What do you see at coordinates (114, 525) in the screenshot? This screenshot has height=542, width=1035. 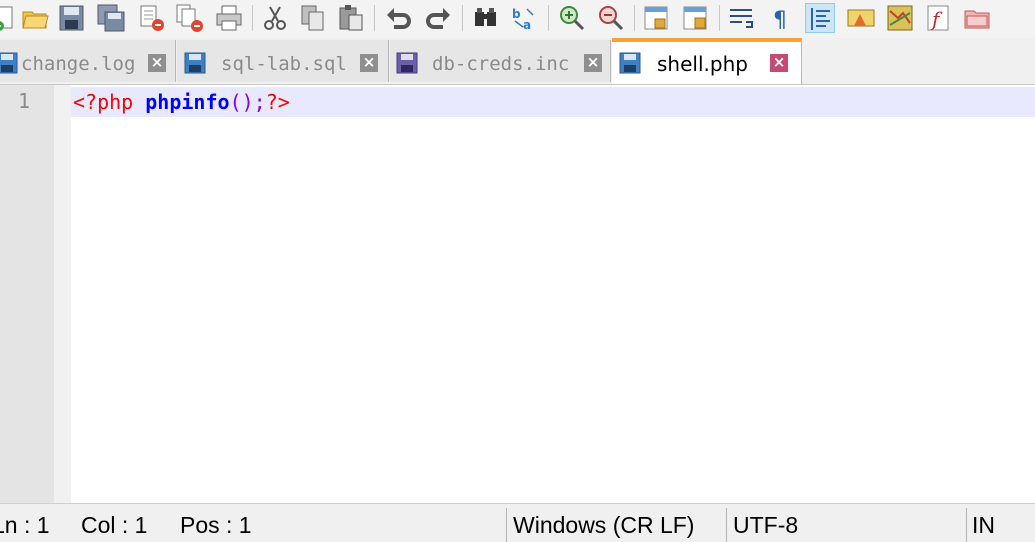 I see `status-column: Col : 1` at bounding box center [114, 525].